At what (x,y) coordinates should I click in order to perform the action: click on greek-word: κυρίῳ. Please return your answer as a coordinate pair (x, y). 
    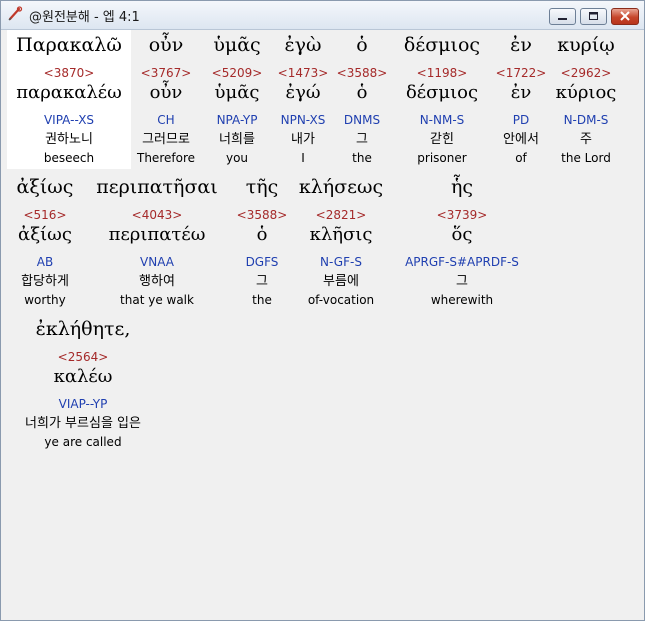
    Looking at the image, I should click on (586, 45).